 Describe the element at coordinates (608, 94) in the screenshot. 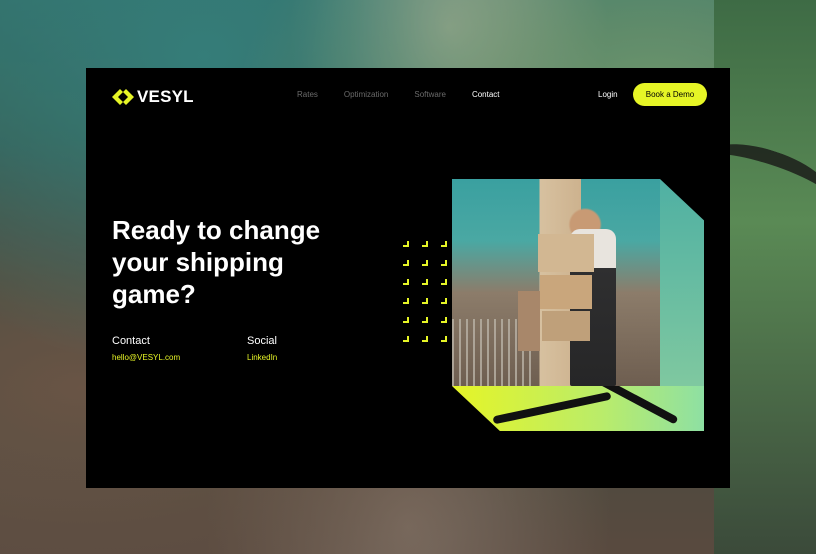

I see `login-link: Login` at that location.